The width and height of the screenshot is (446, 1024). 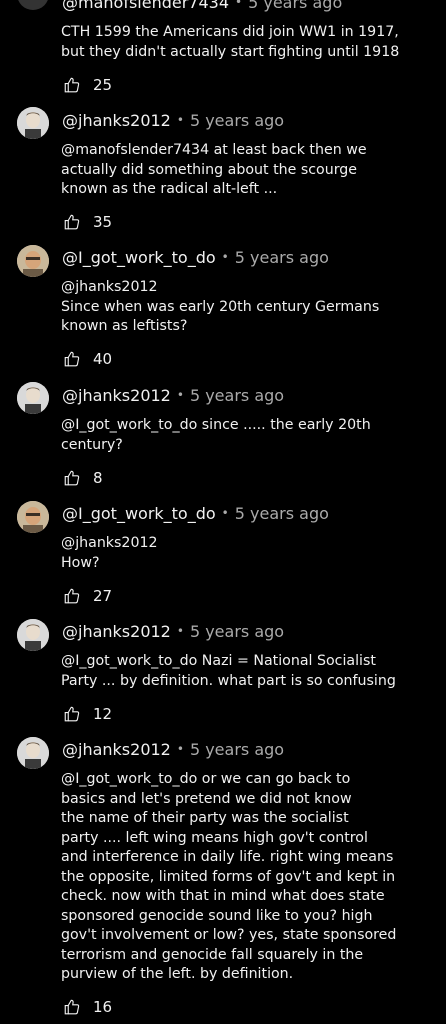 I want to click on comment-text: @jhanks2012 How?, so click(x=109, y=553).